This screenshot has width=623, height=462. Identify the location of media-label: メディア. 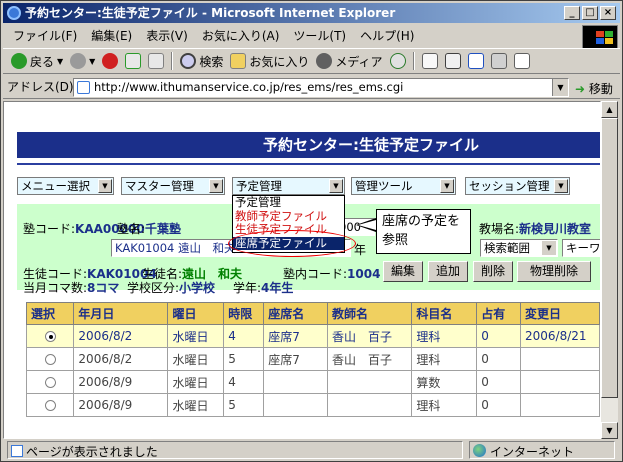
(359, 61).